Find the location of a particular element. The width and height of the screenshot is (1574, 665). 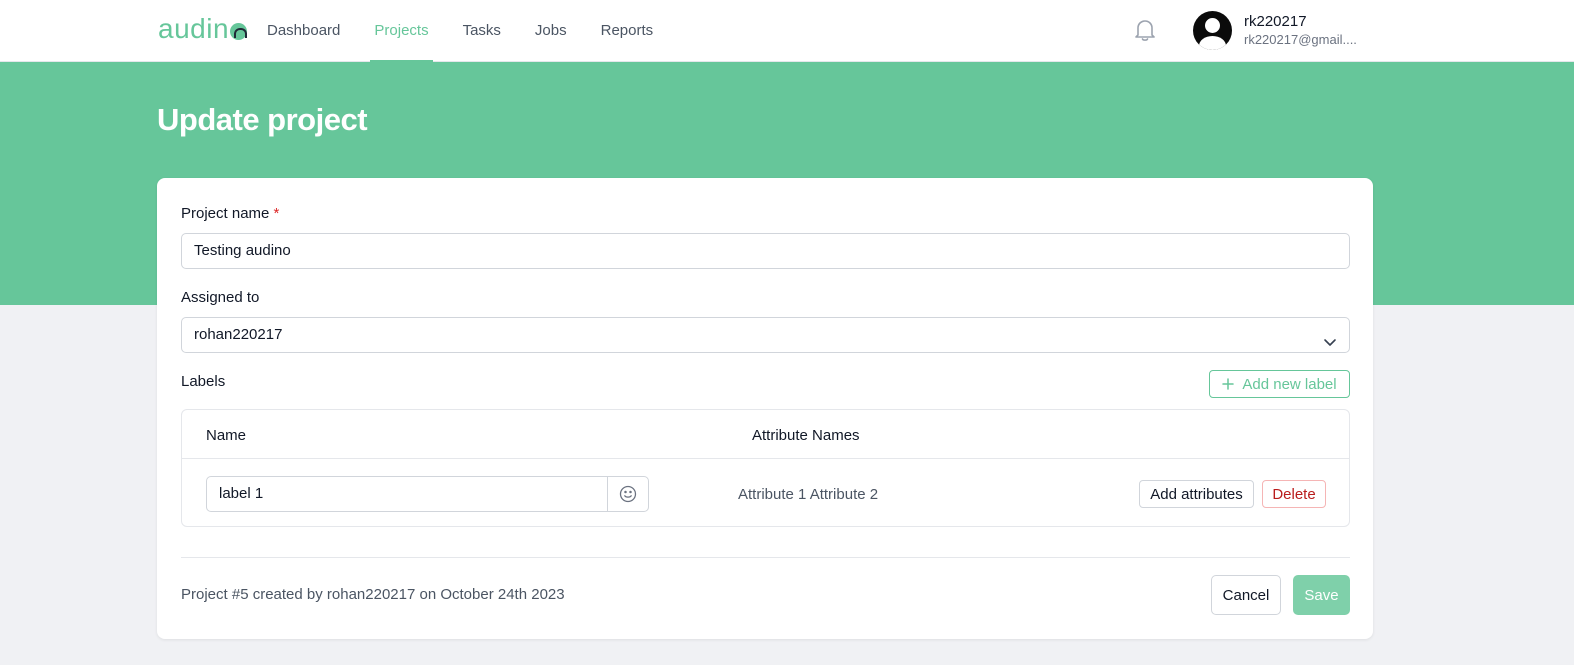

chevron-down-icon is located at coordinates (1330, 337).